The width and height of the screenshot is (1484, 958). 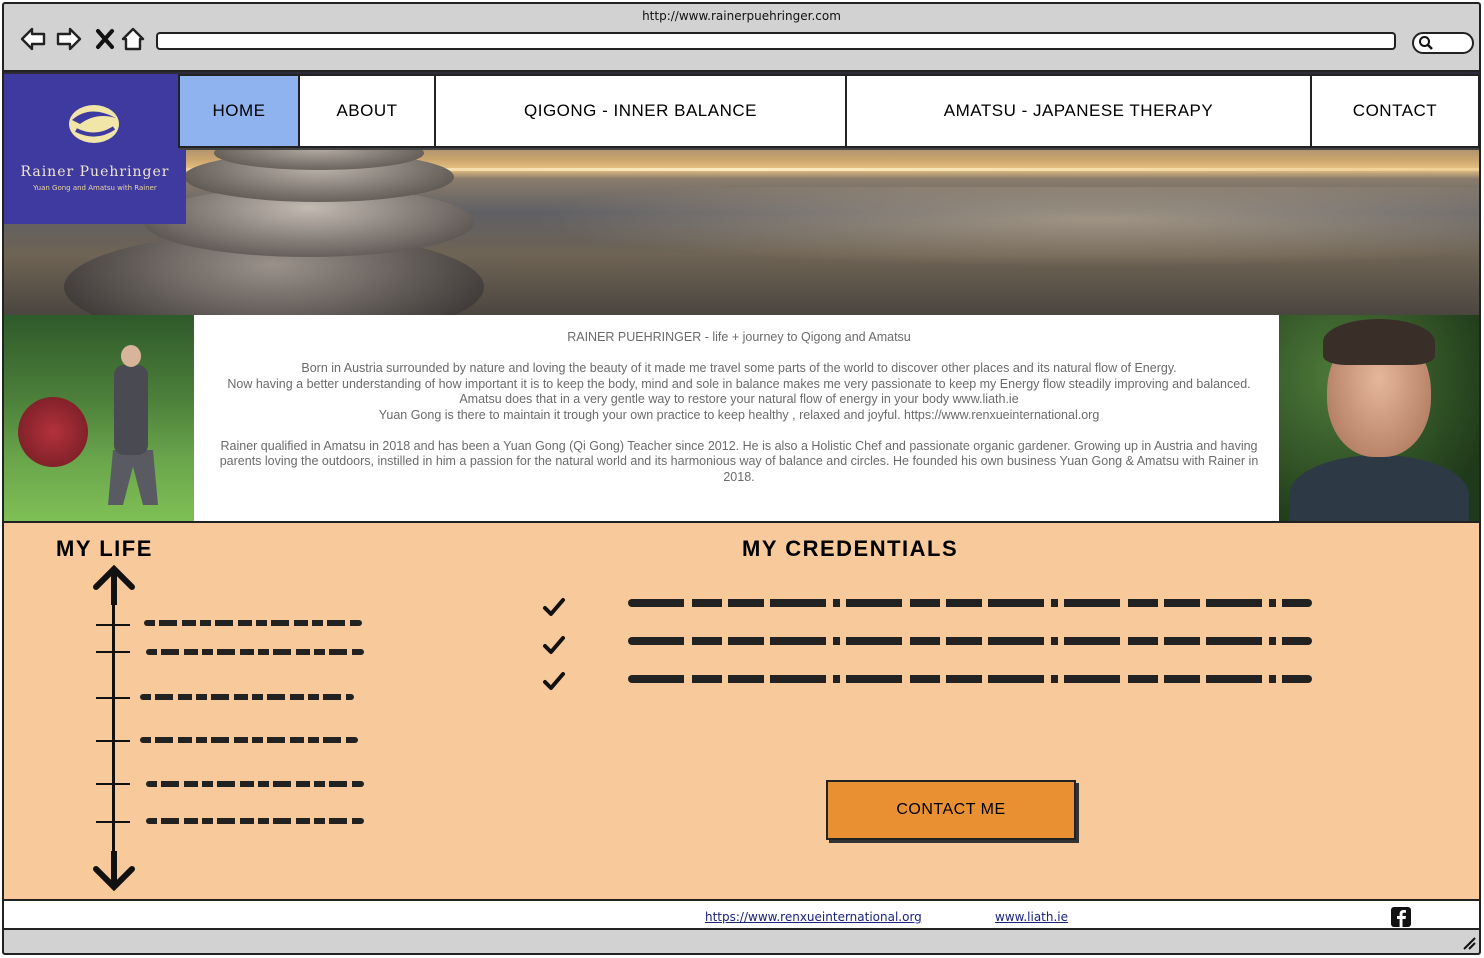 I want to click on home-icon, so click(x=133, y=39).